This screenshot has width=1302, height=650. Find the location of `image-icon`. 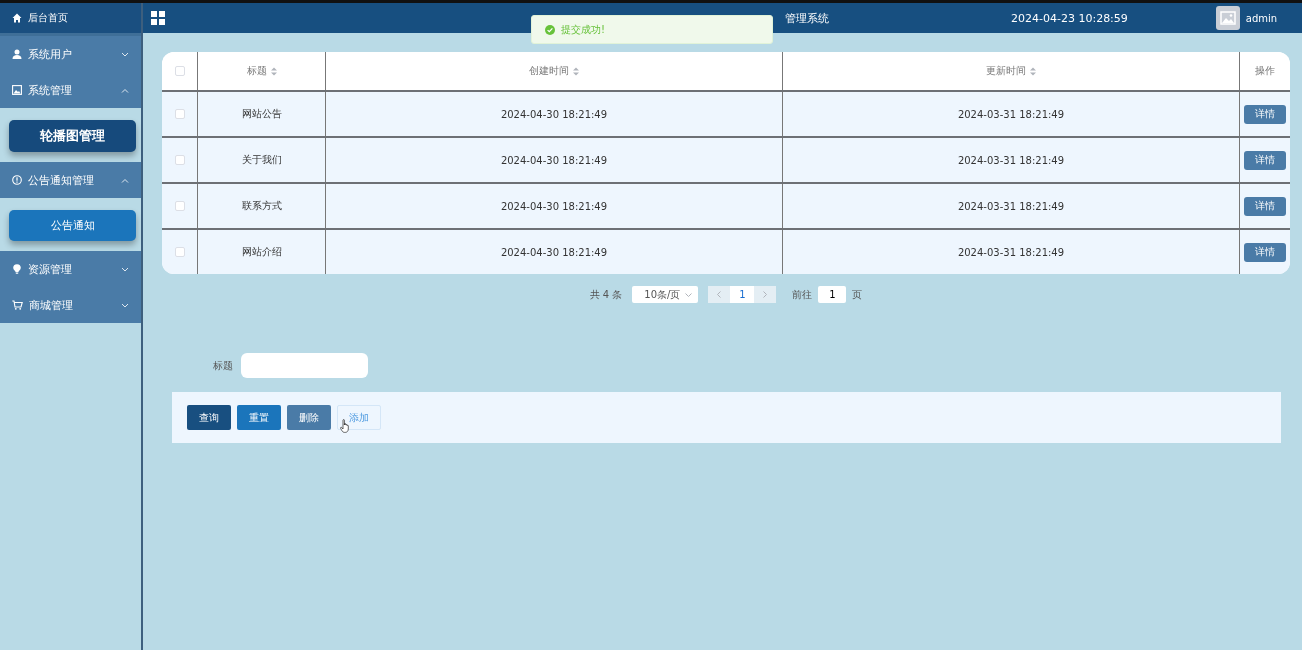

image-icon is located at coordinates (17, 90).